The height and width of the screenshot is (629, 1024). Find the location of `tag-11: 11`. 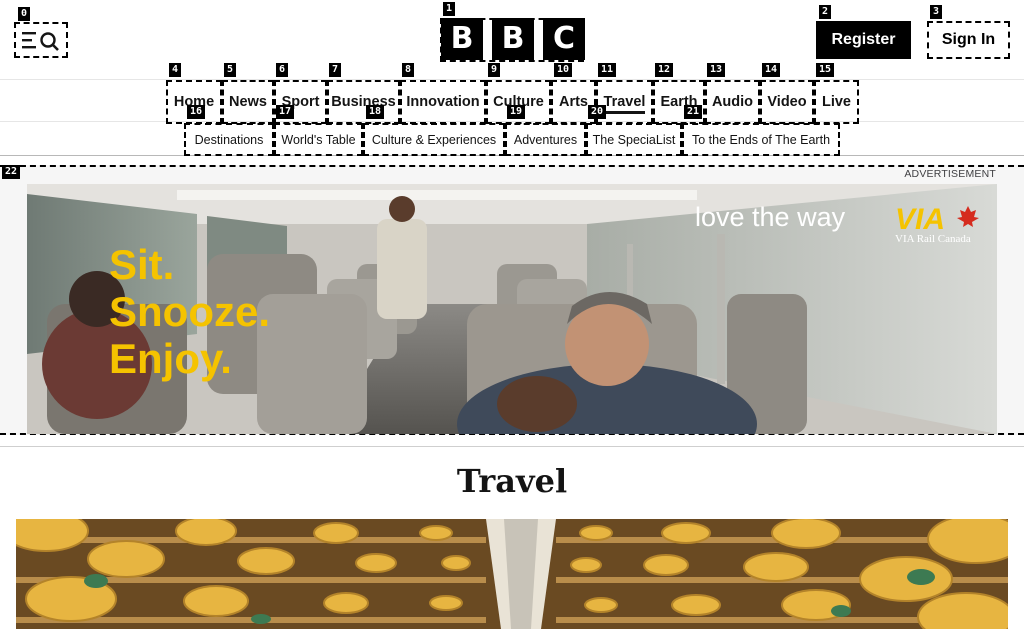

tag-11: 11 is located at coordinates (607, 70).